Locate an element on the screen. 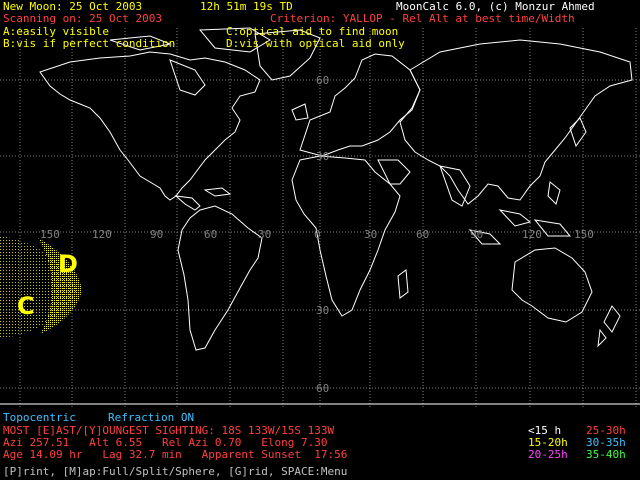  coast-north-america is located at coordinates (150, 126).